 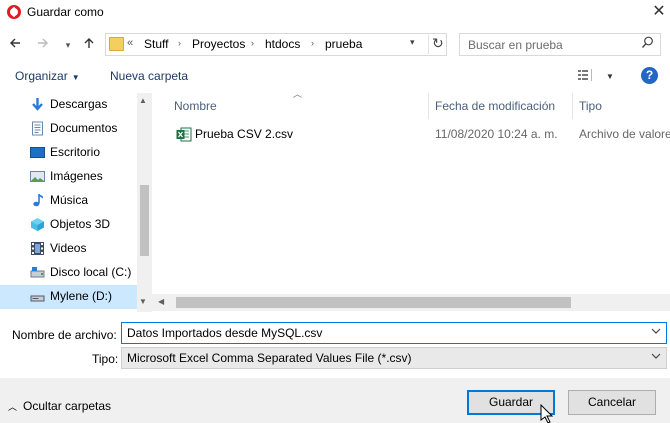 I want to click on view-dropdown-chevron-icon: ▼, so click(x=610, y=76).